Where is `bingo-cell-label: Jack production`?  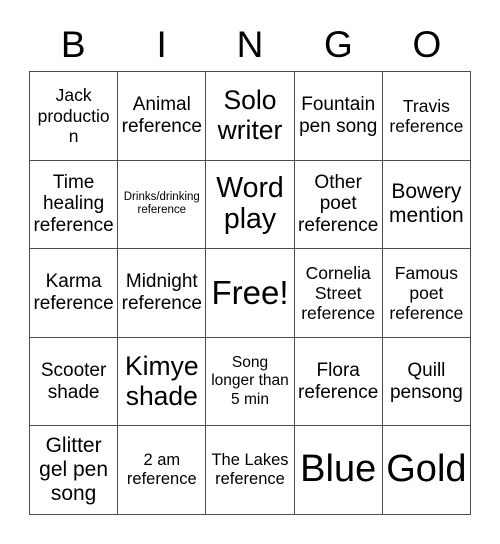 bingo-cell-label: Jack production is located at coordinates (73, 115).